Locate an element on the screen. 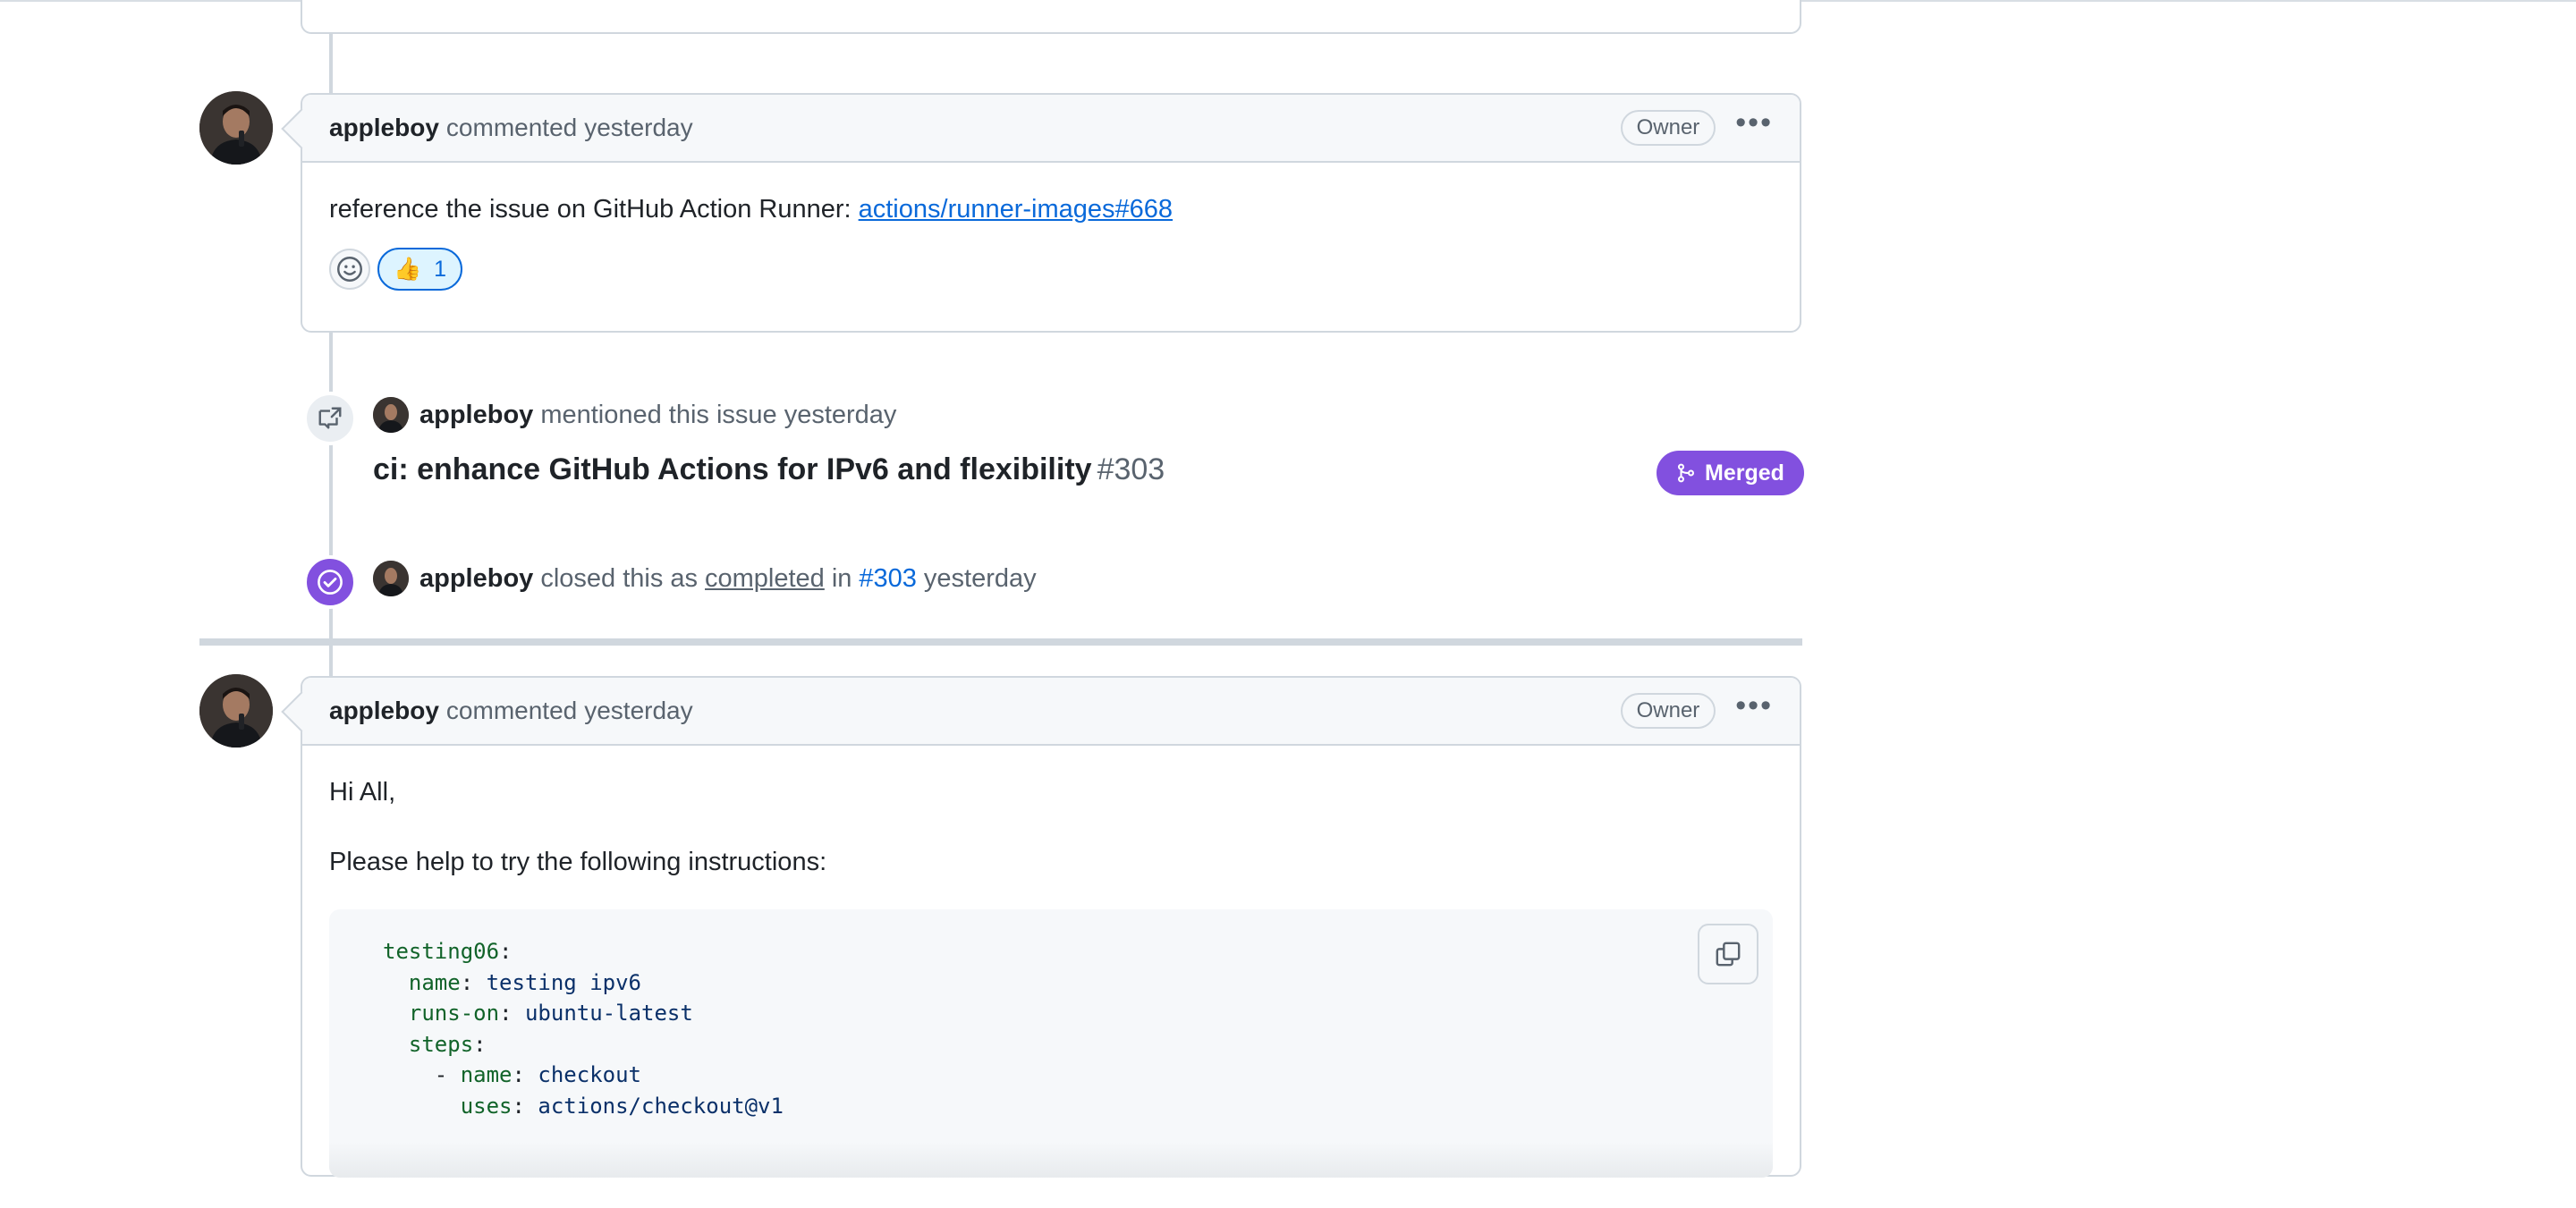 The width and height of the screenshot is (2576, 1208). timeline-separator is located at coordinates (1000, 642).